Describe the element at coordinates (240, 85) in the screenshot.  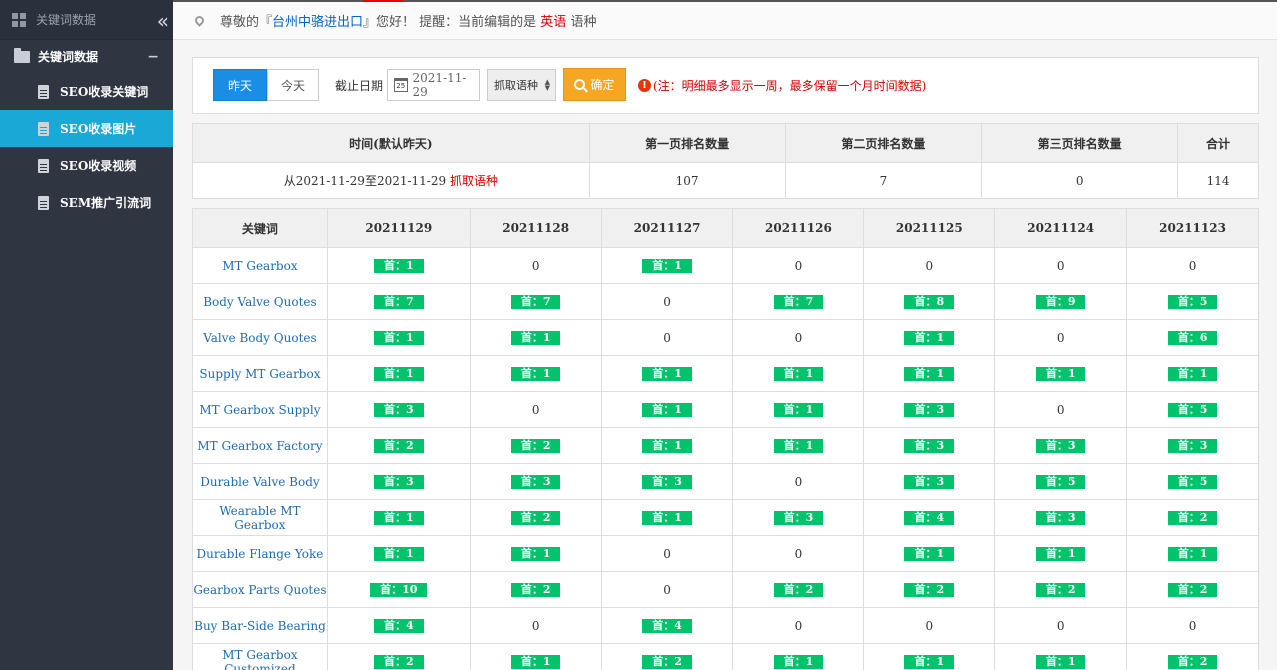
I see `yesterday-button: 昨天` at that location.